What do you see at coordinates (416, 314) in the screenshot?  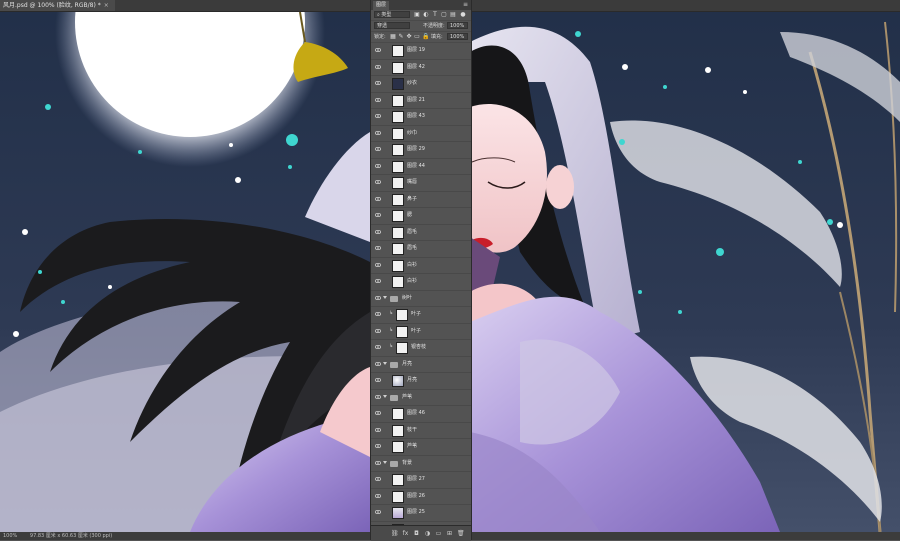 I see `layer-name: 叶子` at bounding box center [416, 314].